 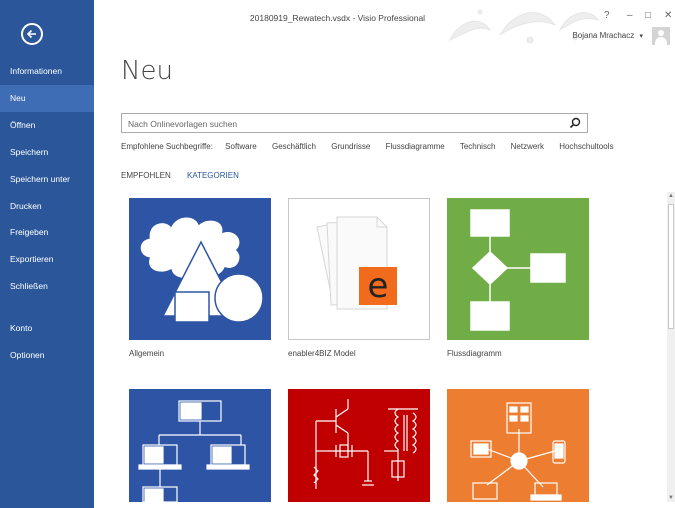 I want to click on circuit-thumbnail, so click(x=365, y=444).